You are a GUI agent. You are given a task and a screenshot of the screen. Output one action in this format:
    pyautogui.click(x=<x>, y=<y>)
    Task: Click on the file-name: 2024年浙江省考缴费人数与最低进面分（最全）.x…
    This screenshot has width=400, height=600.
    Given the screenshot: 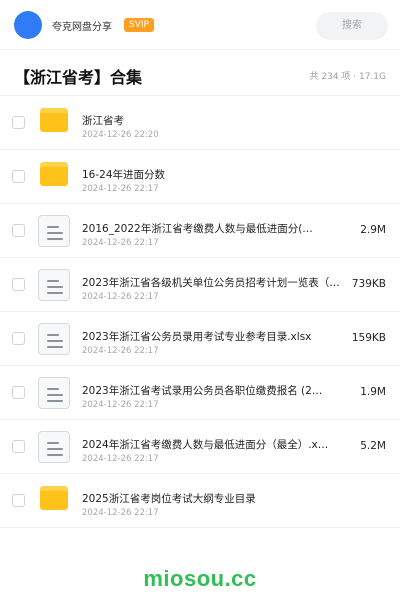 What is the action you would take?
    pyautogui.click(x=205, y=445)
    